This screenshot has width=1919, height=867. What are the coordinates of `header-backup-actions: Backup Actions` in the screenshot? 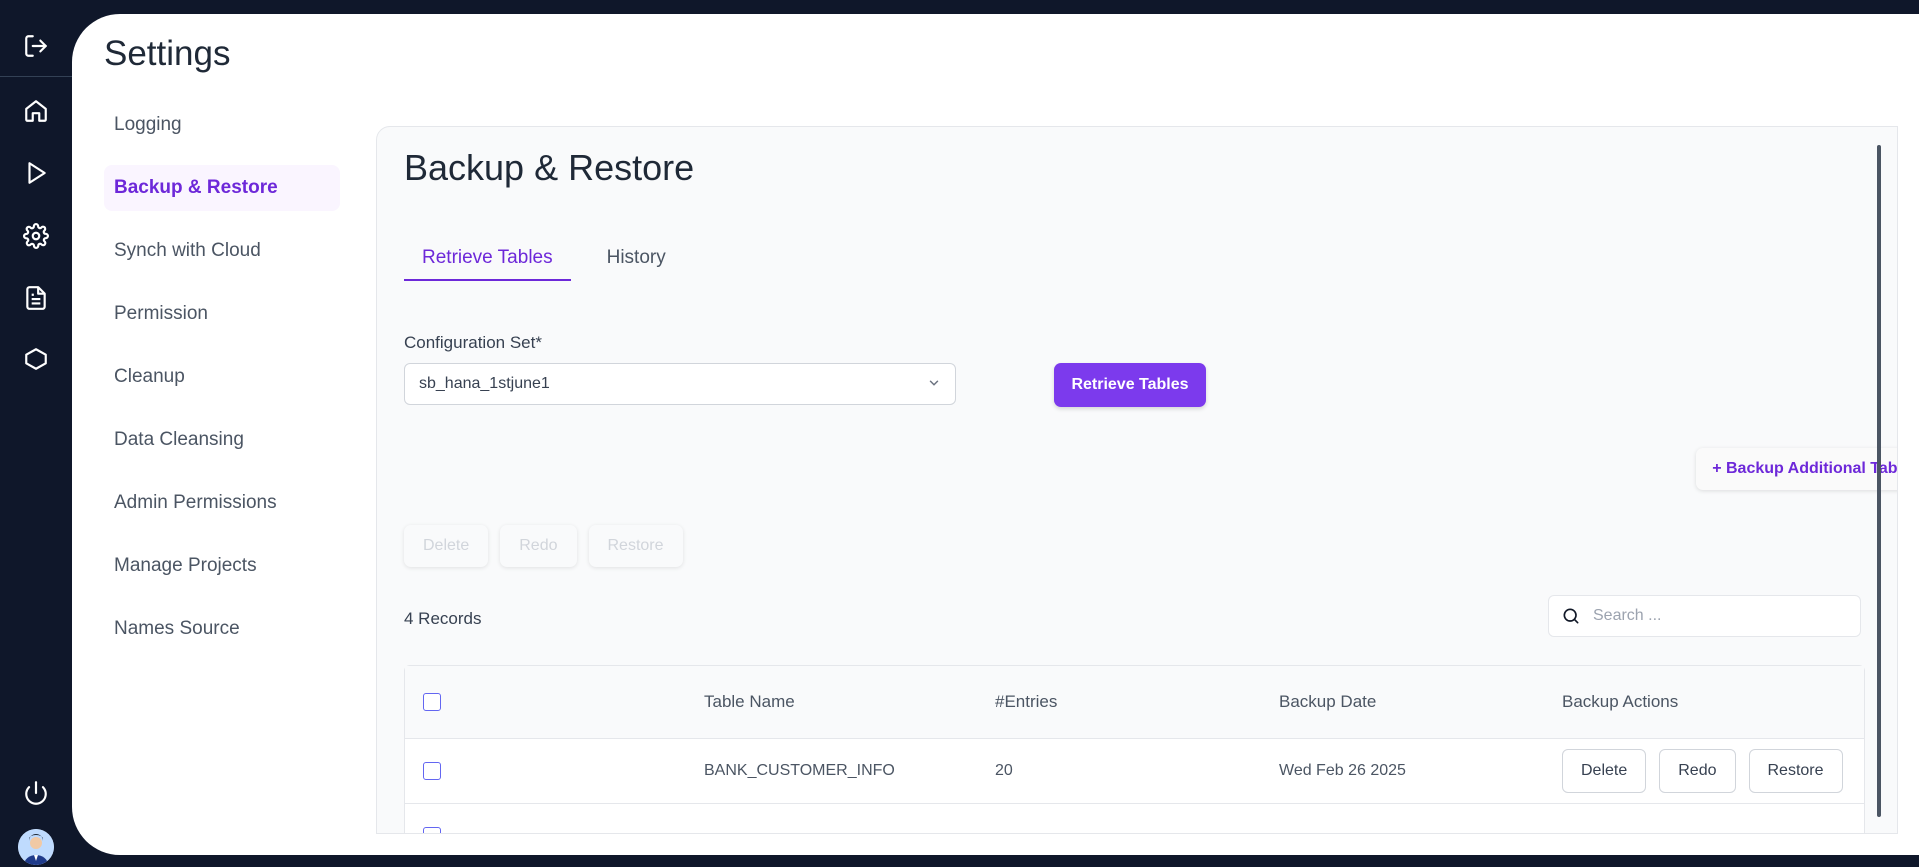 It's located at (1620, 701).